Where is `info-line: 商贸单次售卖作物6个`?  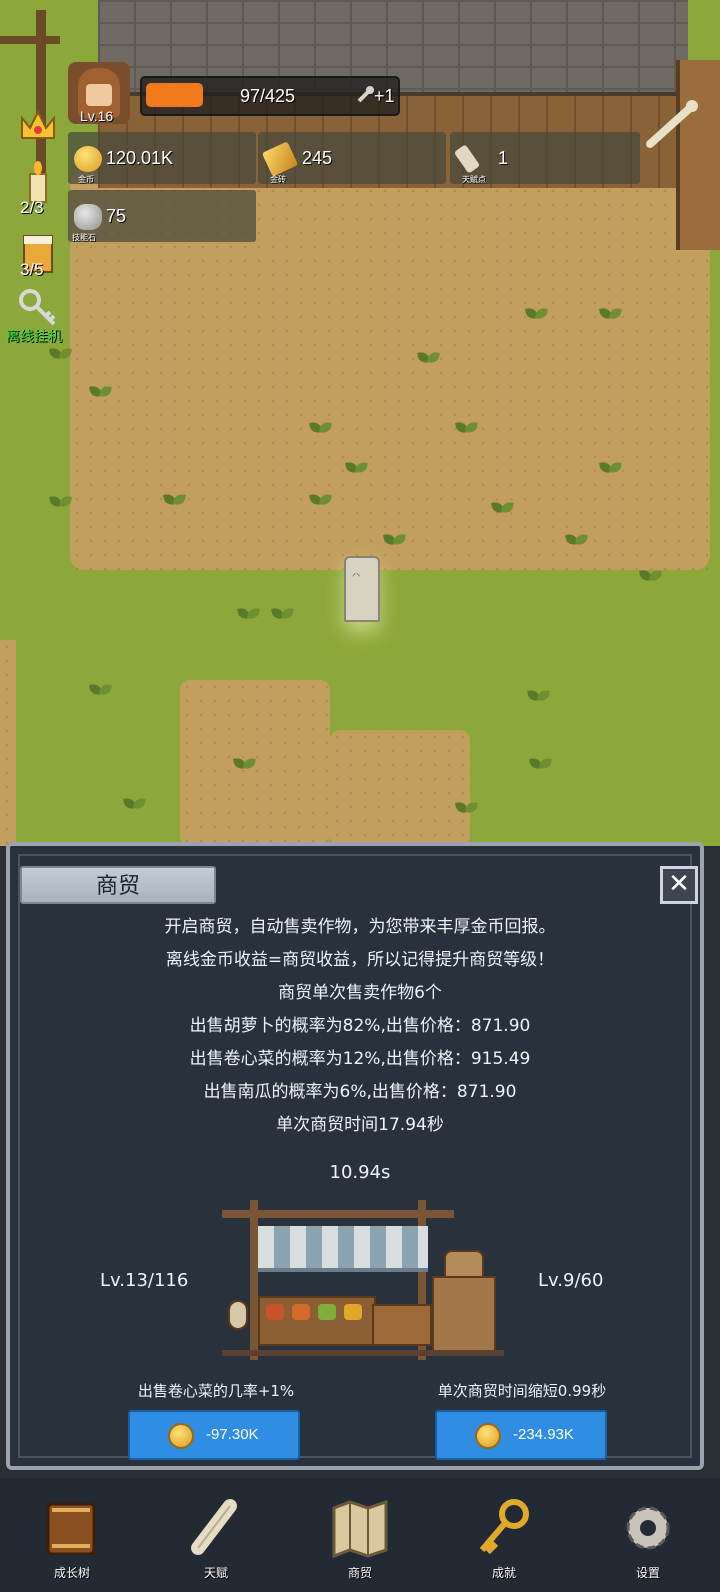
info-line: 商贸单次售卖作物6个 is located at coordinates (360, 993).